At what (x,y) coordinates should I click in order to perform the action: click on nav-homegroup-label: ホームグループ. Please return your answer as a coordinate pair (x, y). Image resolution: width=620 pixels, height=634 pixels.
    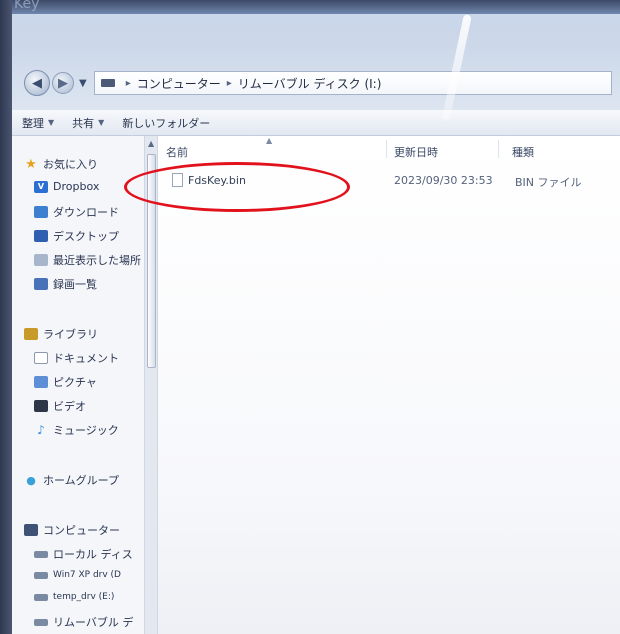
    Looking at the image, I should click on (81, 480).